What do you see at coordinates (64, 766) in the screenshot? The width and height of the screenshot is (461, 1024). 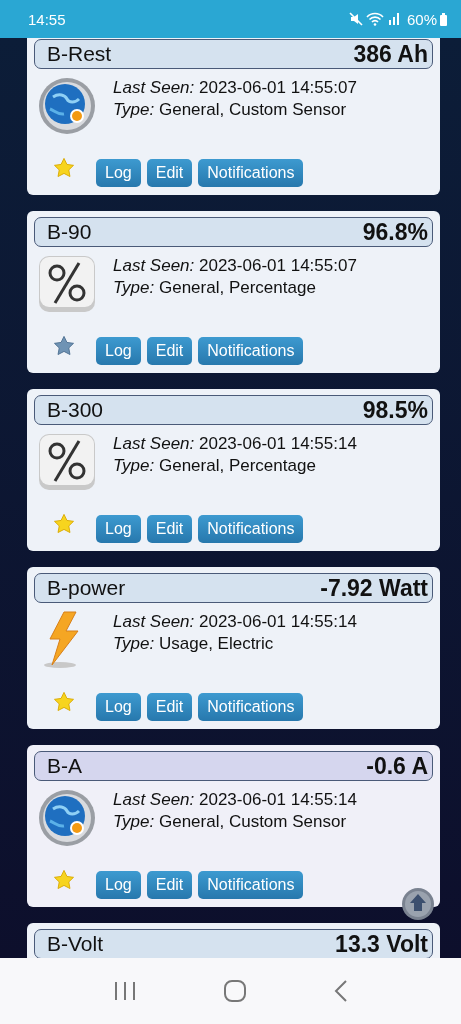 I see `sensor-name: B-A` at bounding box center [64, 766].